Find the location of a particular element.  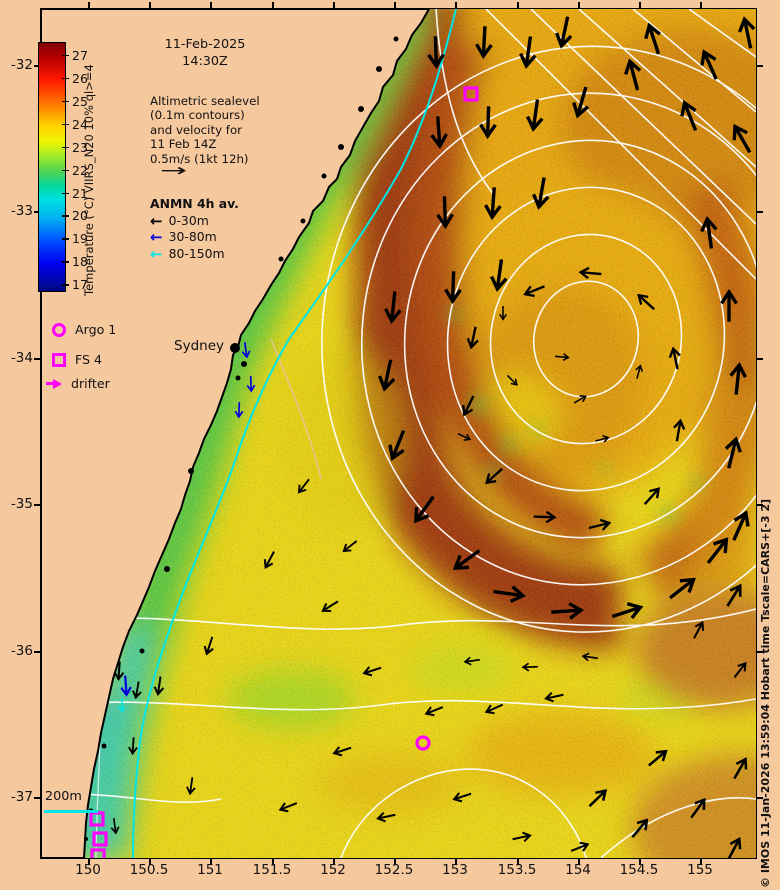

lat-tick-label: -34 is located at coordinates (21, 358).